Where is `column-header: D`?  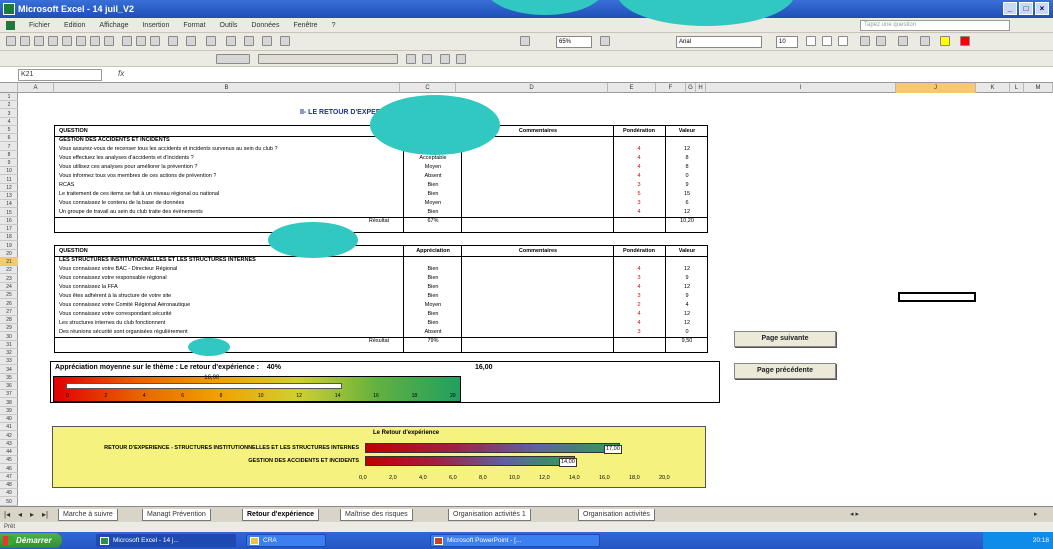 column-header: D is located at coordinates (532, 88).